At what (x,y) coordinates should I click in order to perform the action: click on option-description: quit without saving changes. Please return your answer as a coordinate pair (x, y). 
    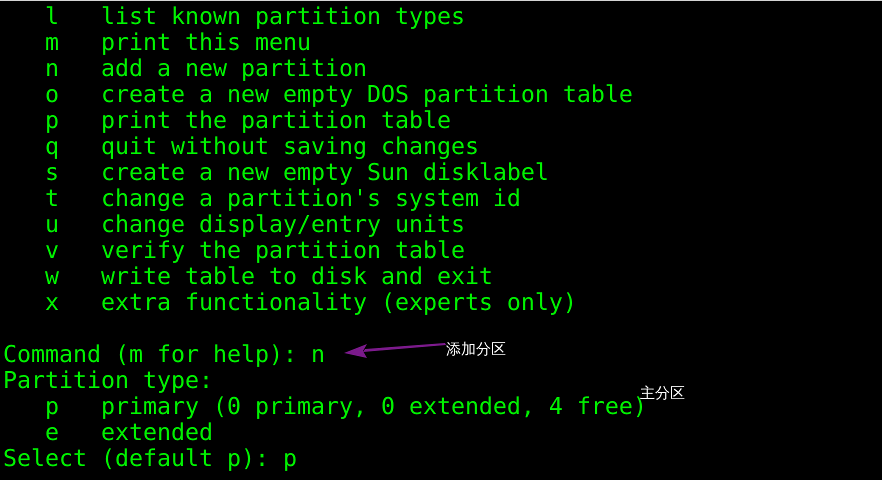
    Looking at the image, I should click on (290, 147).